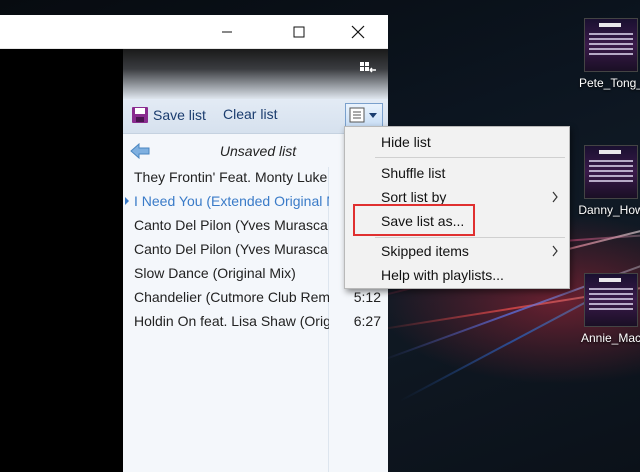 This screenshot has height=472, width=640. What do you see at coordinates (258, 151) in the screenshot?
I see `list-title: Unsaved list` at bounding box center [258, 151].